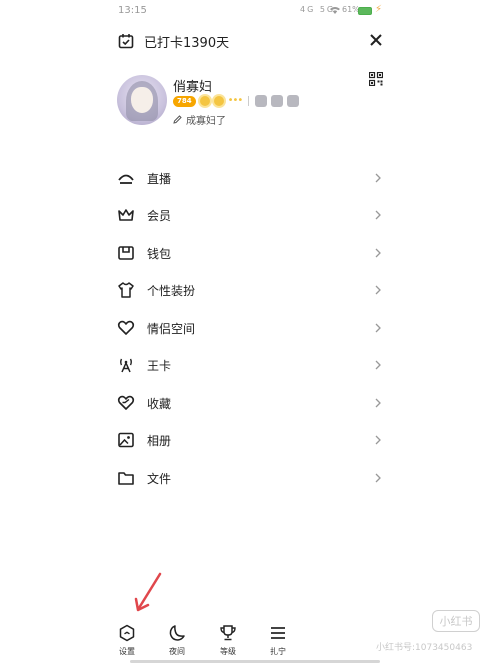 This screenshot has height=666, width=500. Describe the element at coordinates (148, 592) in the screenshot. I see `annotation-arrow-icon` at that location.